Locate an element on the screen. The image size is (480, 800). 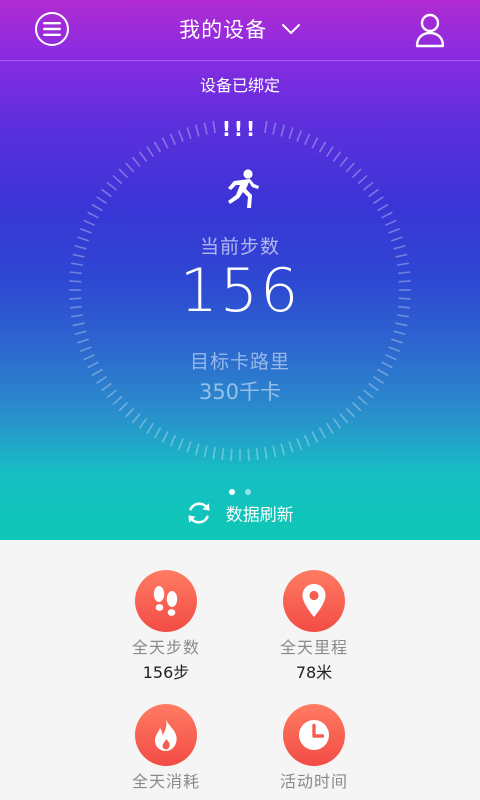
stat-label: 全天消耗 is located at coordinates (165, 781).